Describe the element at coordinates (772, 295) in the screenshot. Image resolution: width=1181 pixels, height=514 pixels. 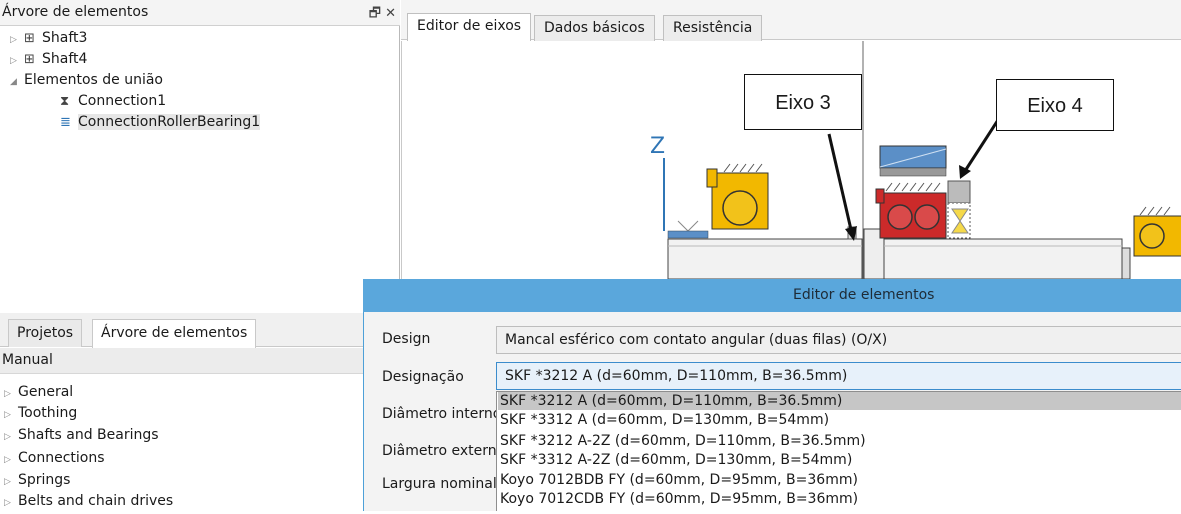
I see `dialog-title-bar: Editor de elementos` at that location.